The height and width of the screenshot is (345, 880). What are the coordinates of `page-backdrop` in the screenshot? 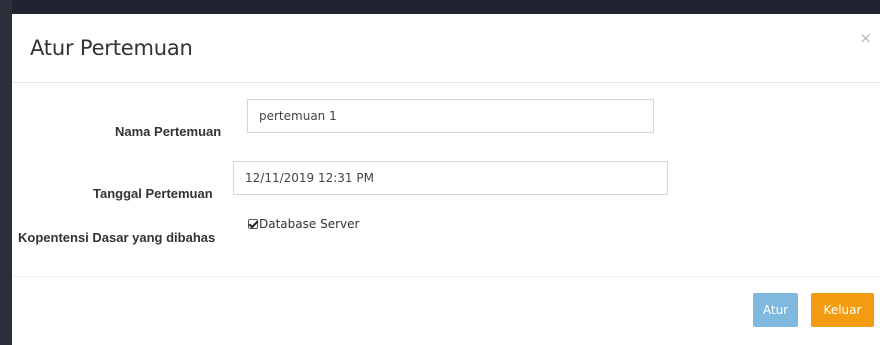 It's located at (6, 172).